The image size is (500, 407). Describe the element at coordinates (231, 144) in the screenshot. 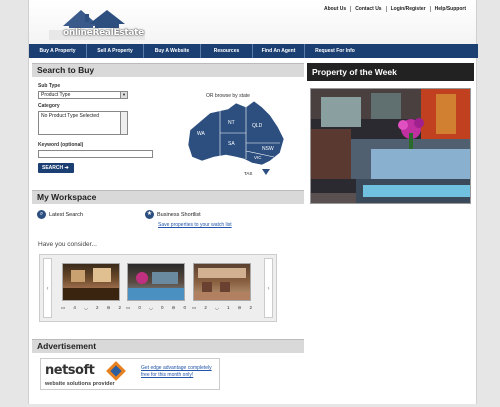

I see `state-sa-link: SA` at that location.